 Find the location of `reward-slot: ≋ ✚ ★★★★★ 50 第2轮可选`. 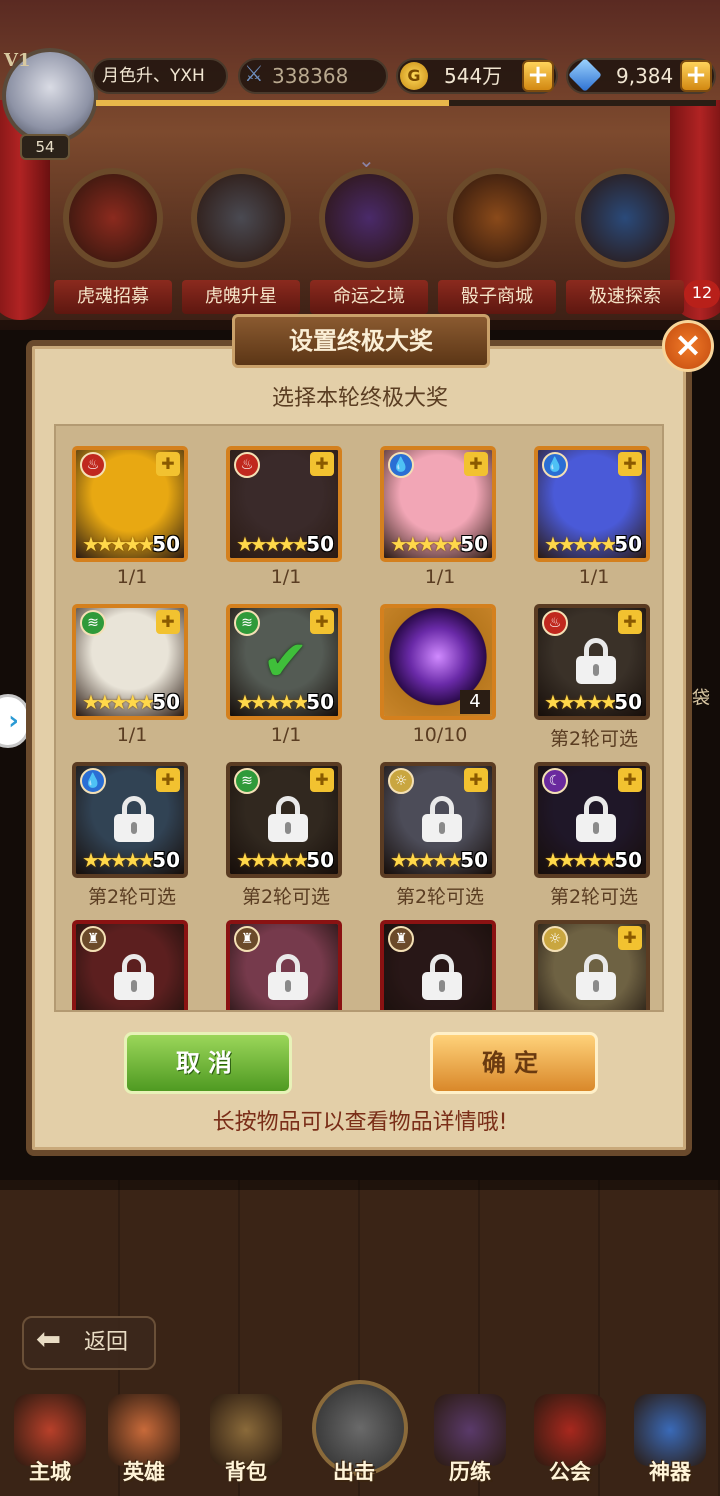

reward-slot: ≋ ✚ ★★★★★ 50 第2轮可选 is located at coordinates (286, 837).